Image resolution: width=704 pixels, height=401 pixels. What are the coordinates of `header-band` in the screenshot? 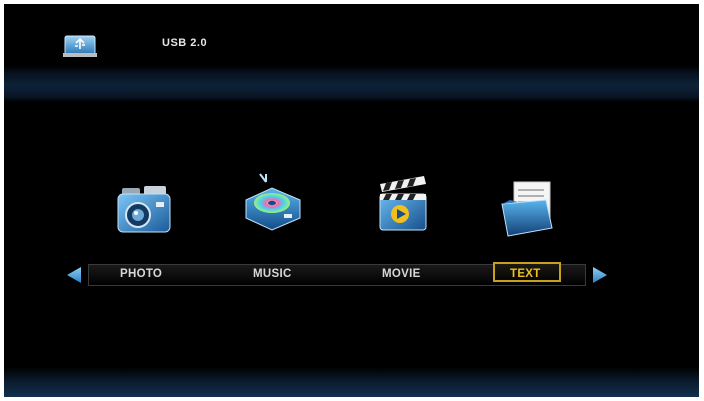 It's located at (351, 84).